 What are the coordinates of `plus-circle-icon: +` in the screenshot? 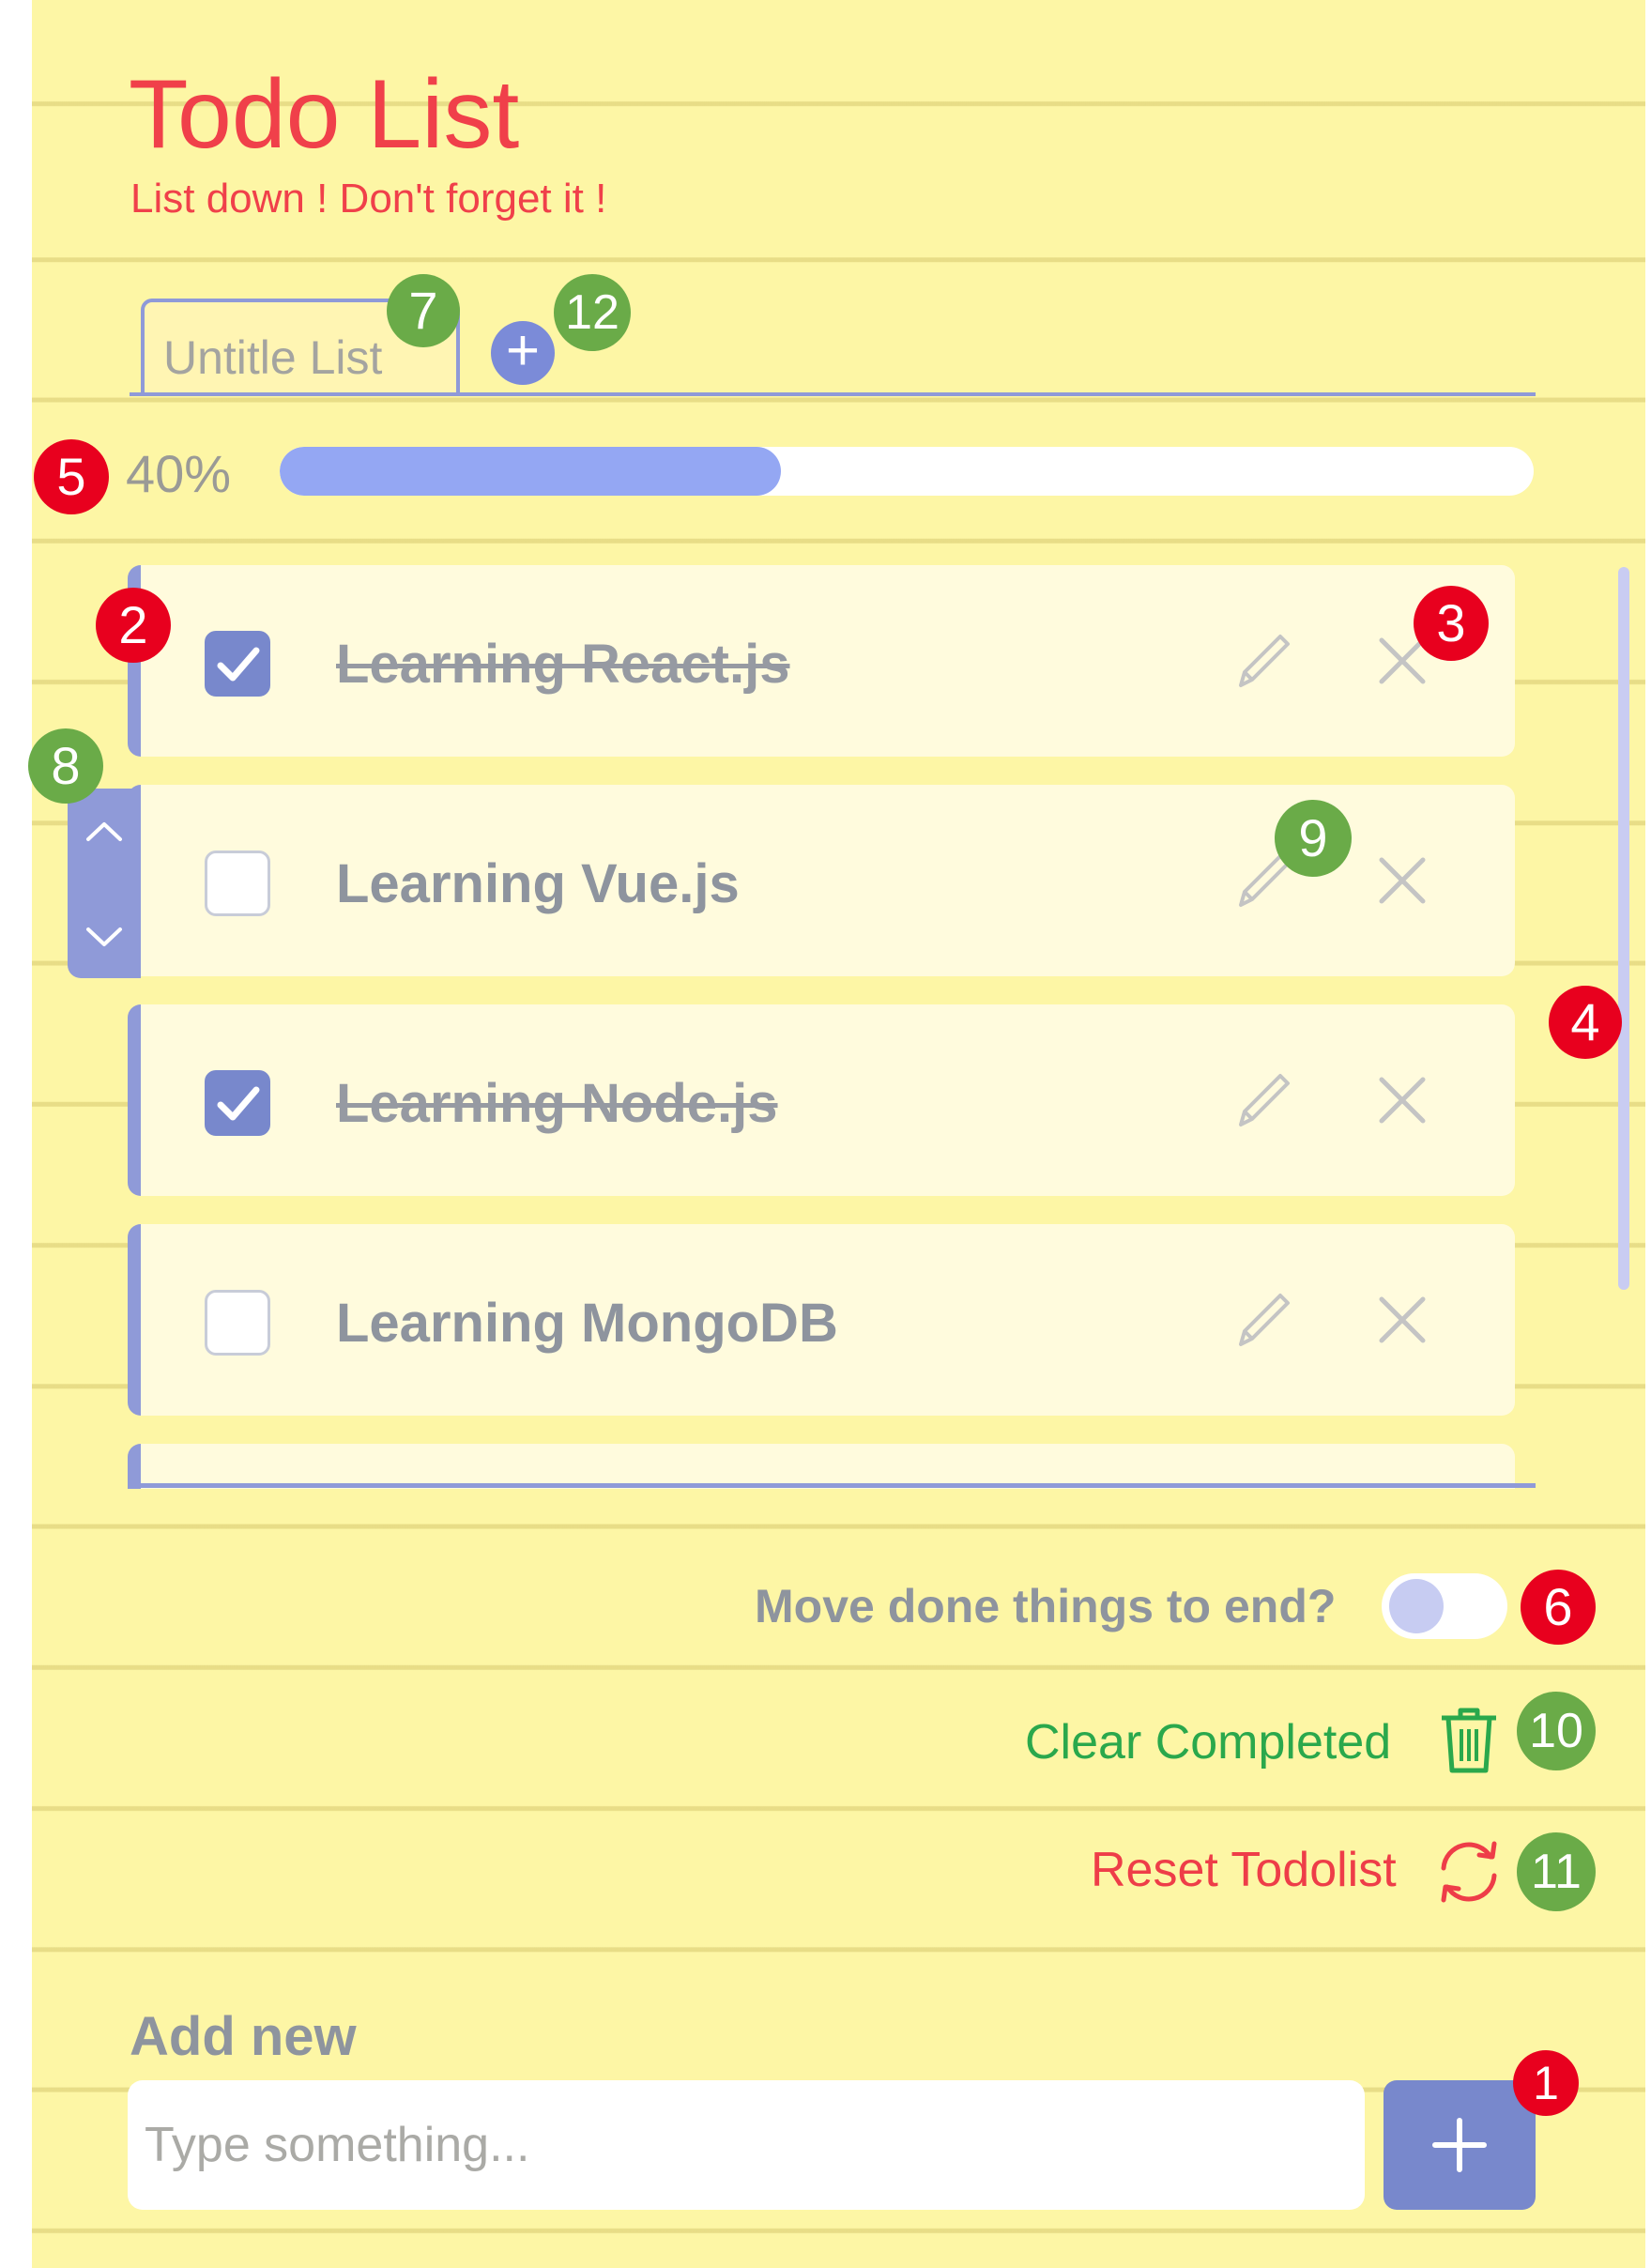 It's located at (523, 350).